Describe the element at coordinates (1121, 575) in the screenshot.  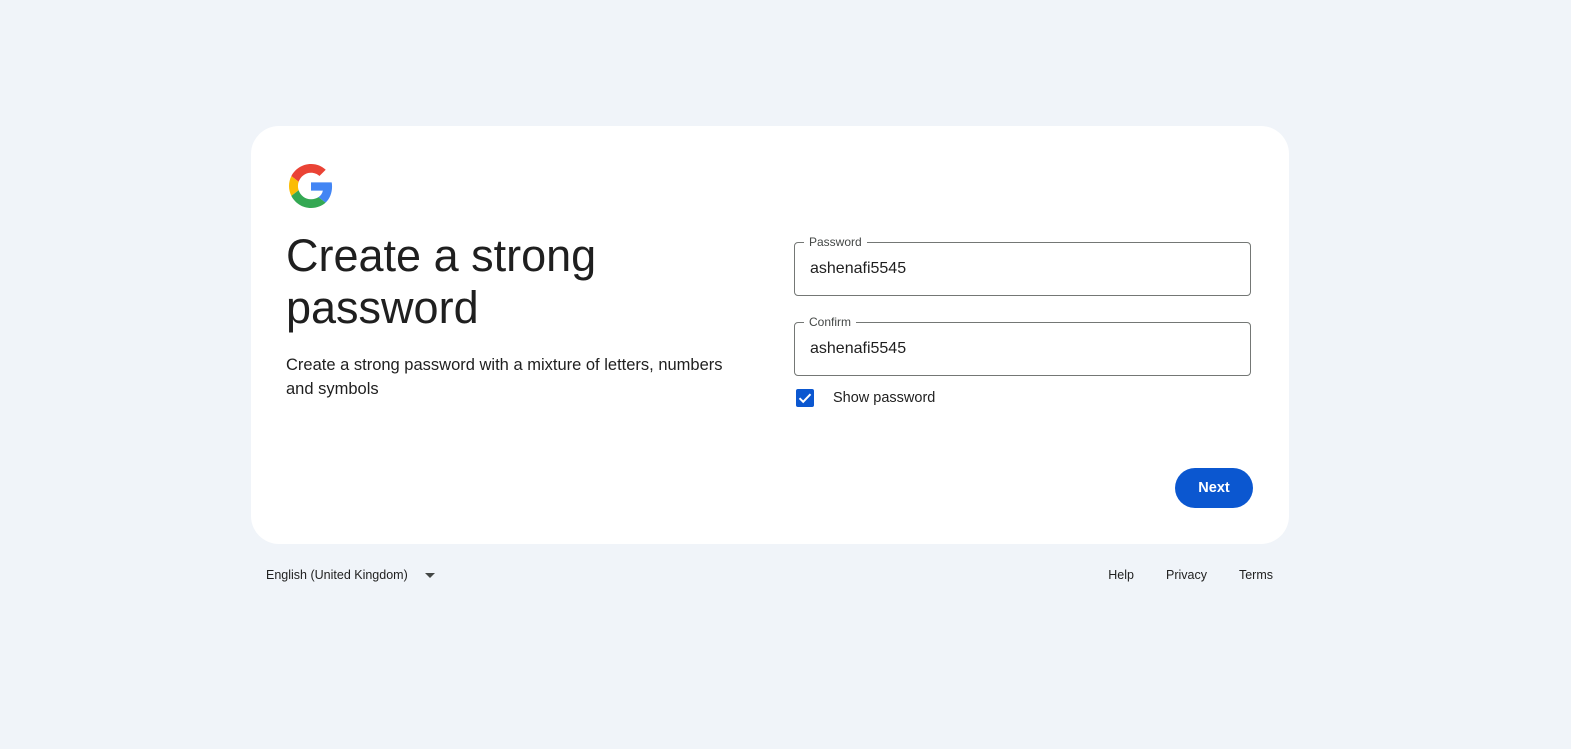
I see `help-link: Help` at that location.